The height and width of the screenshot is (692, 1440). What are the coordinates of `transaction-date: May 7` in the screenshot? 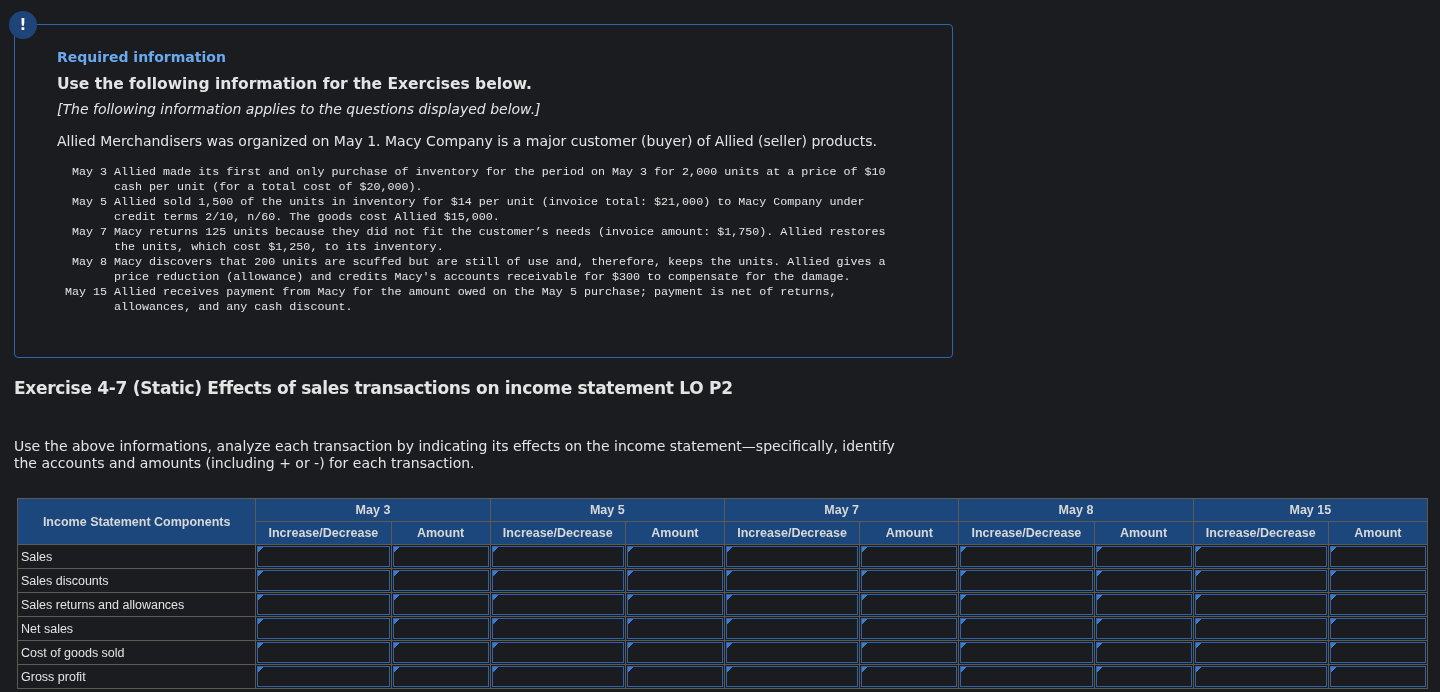 It's located at (89, 233).